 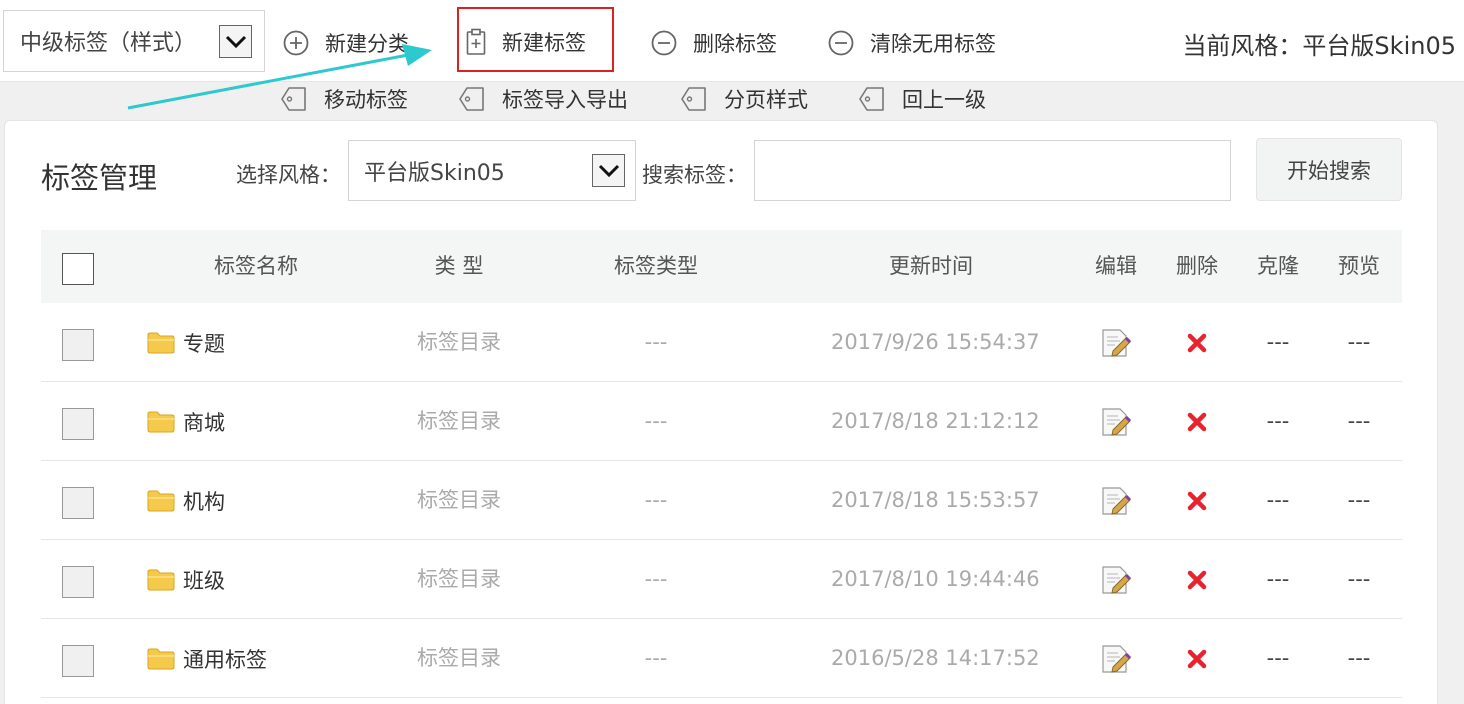 What do you see at coordinates (186, 500) in the screenshot?
I see `tag-name-link: 机构` at bounding box center [186, 500].